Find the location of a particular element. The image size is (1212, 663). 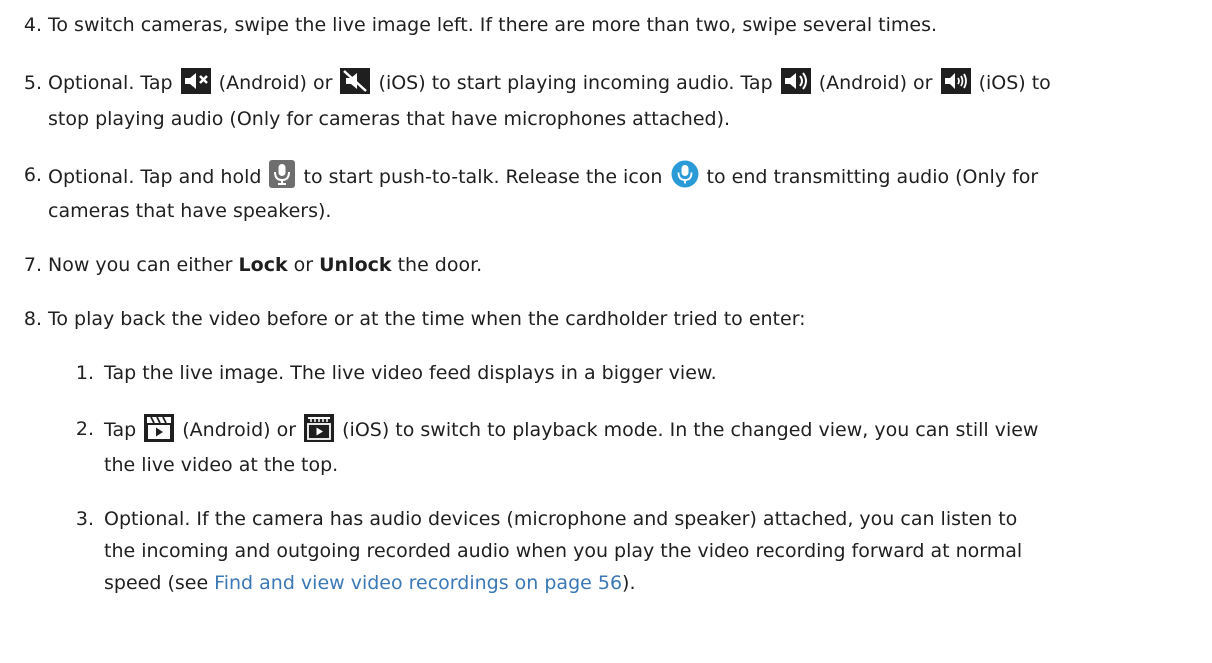

text-fragment: ). is located at coordinates (629, 583).